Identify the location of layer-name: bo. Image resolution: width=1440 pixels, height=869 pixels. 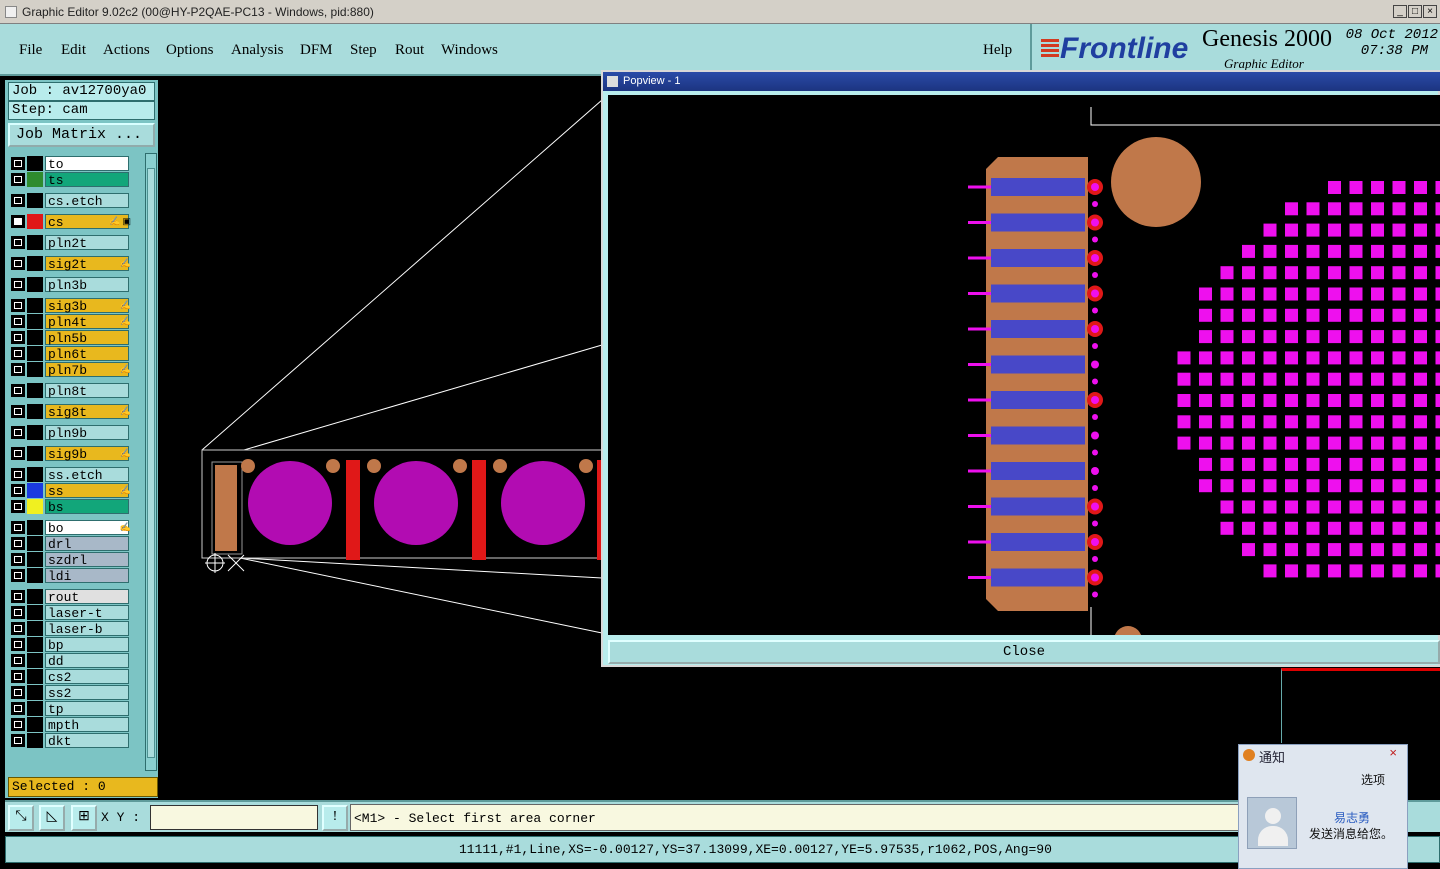
(87, 528).